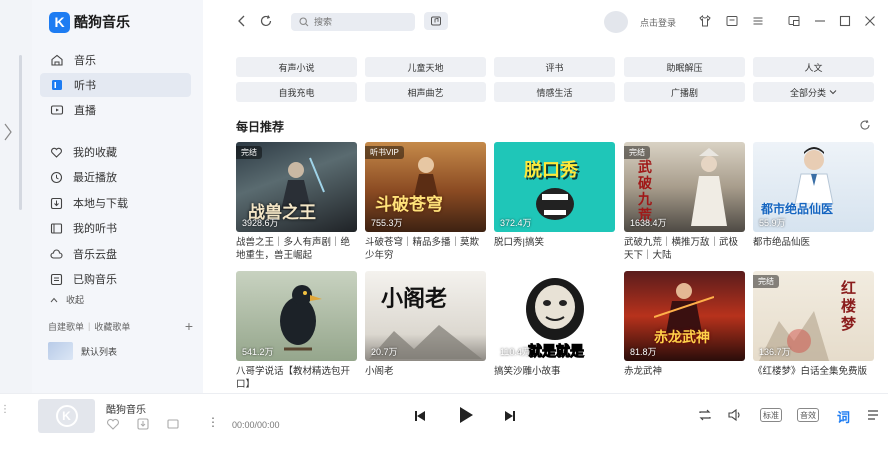  I want to click on avatar, so click(616, 22).